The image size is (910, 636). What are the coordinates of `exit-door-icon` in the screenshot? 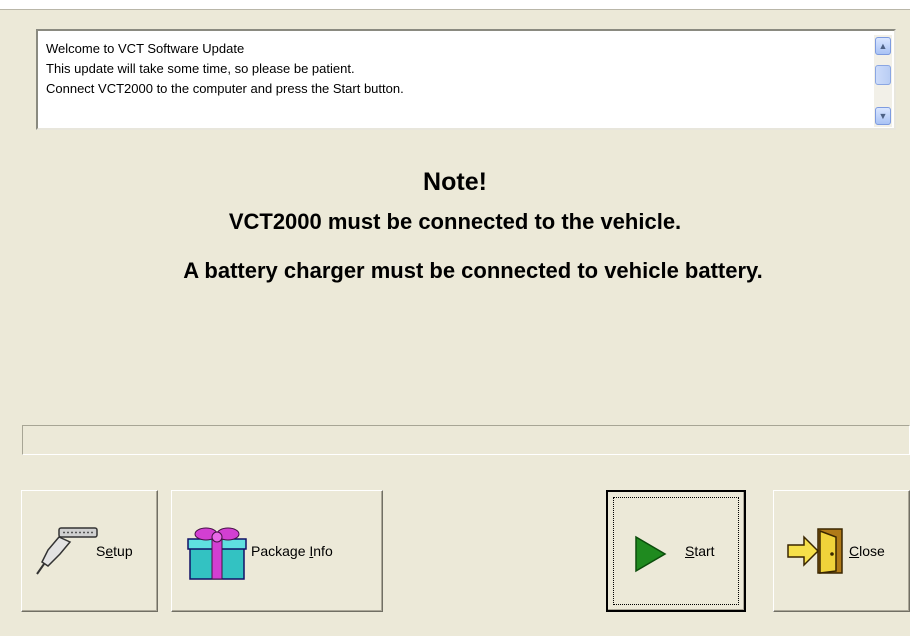 It's located at (815, 551).